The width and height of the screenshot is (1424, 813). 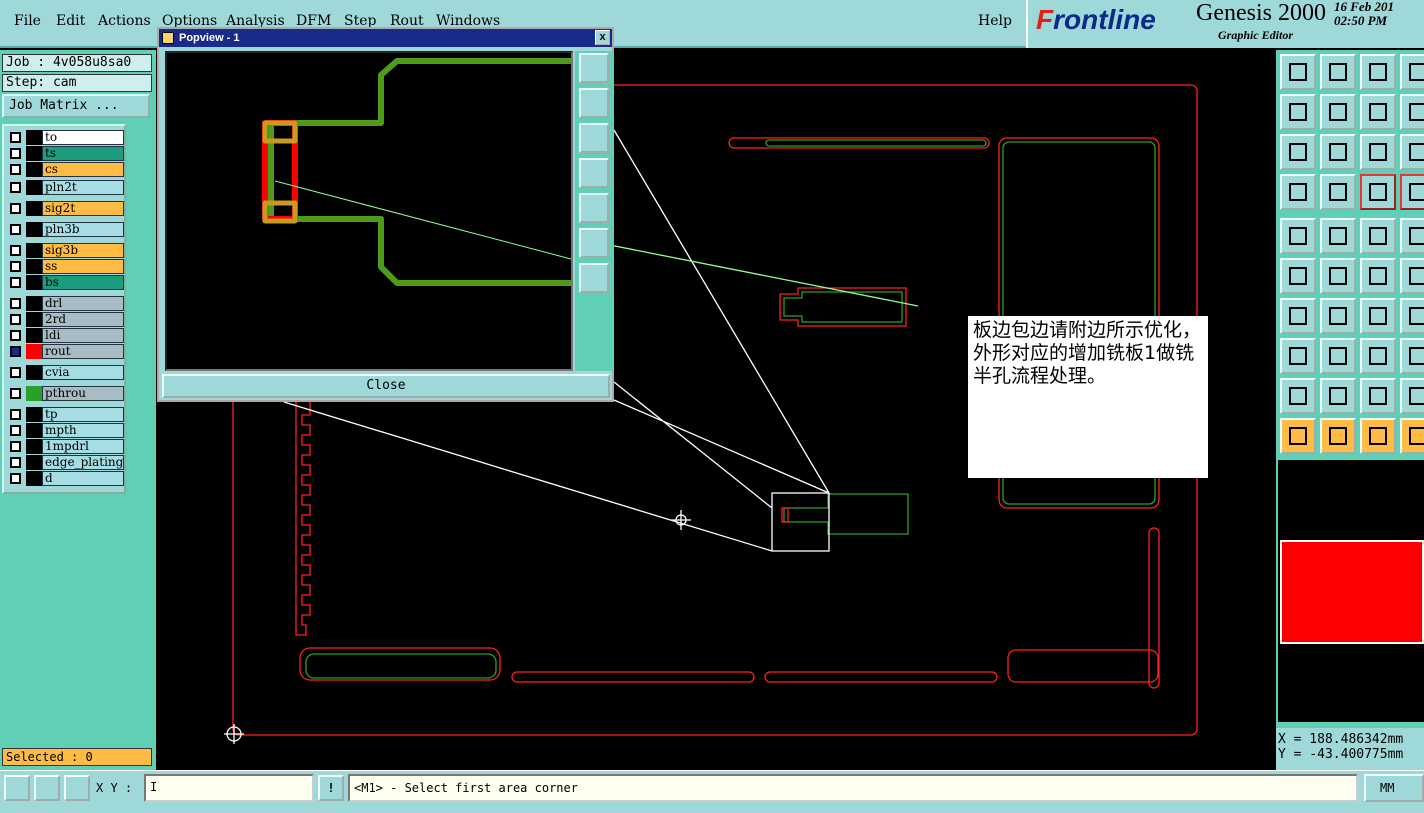 What do you see at coordinates (27, 21) in the screenshot?
I see `menu-file: File` at bounding box center [27, 21].